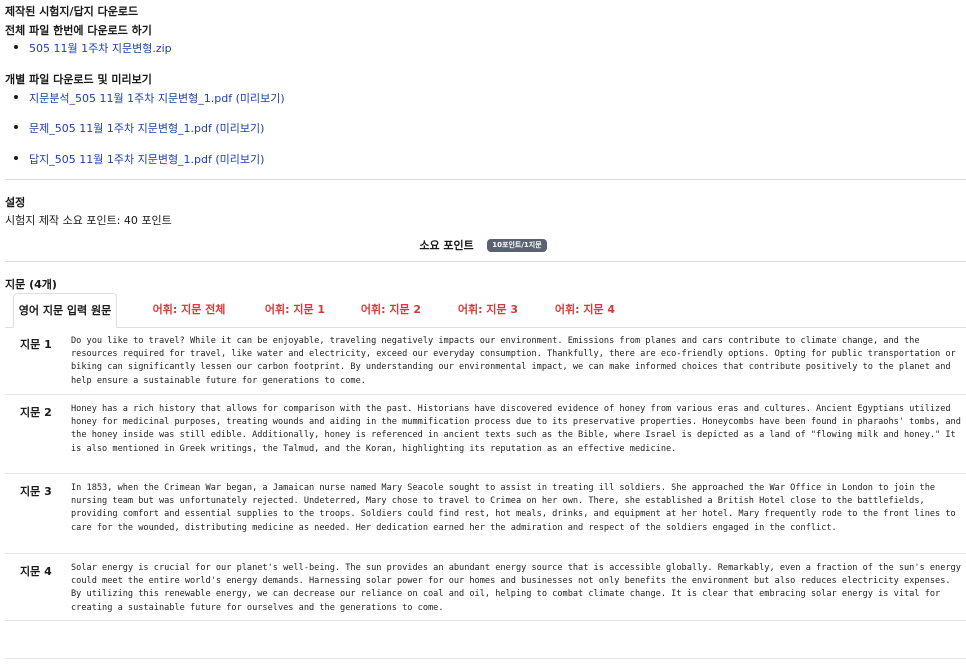  What do you see at coordinates (446, 245) in the screenshot?
I see `points-label: 소요 포인트` at bounding box center [446, 245].